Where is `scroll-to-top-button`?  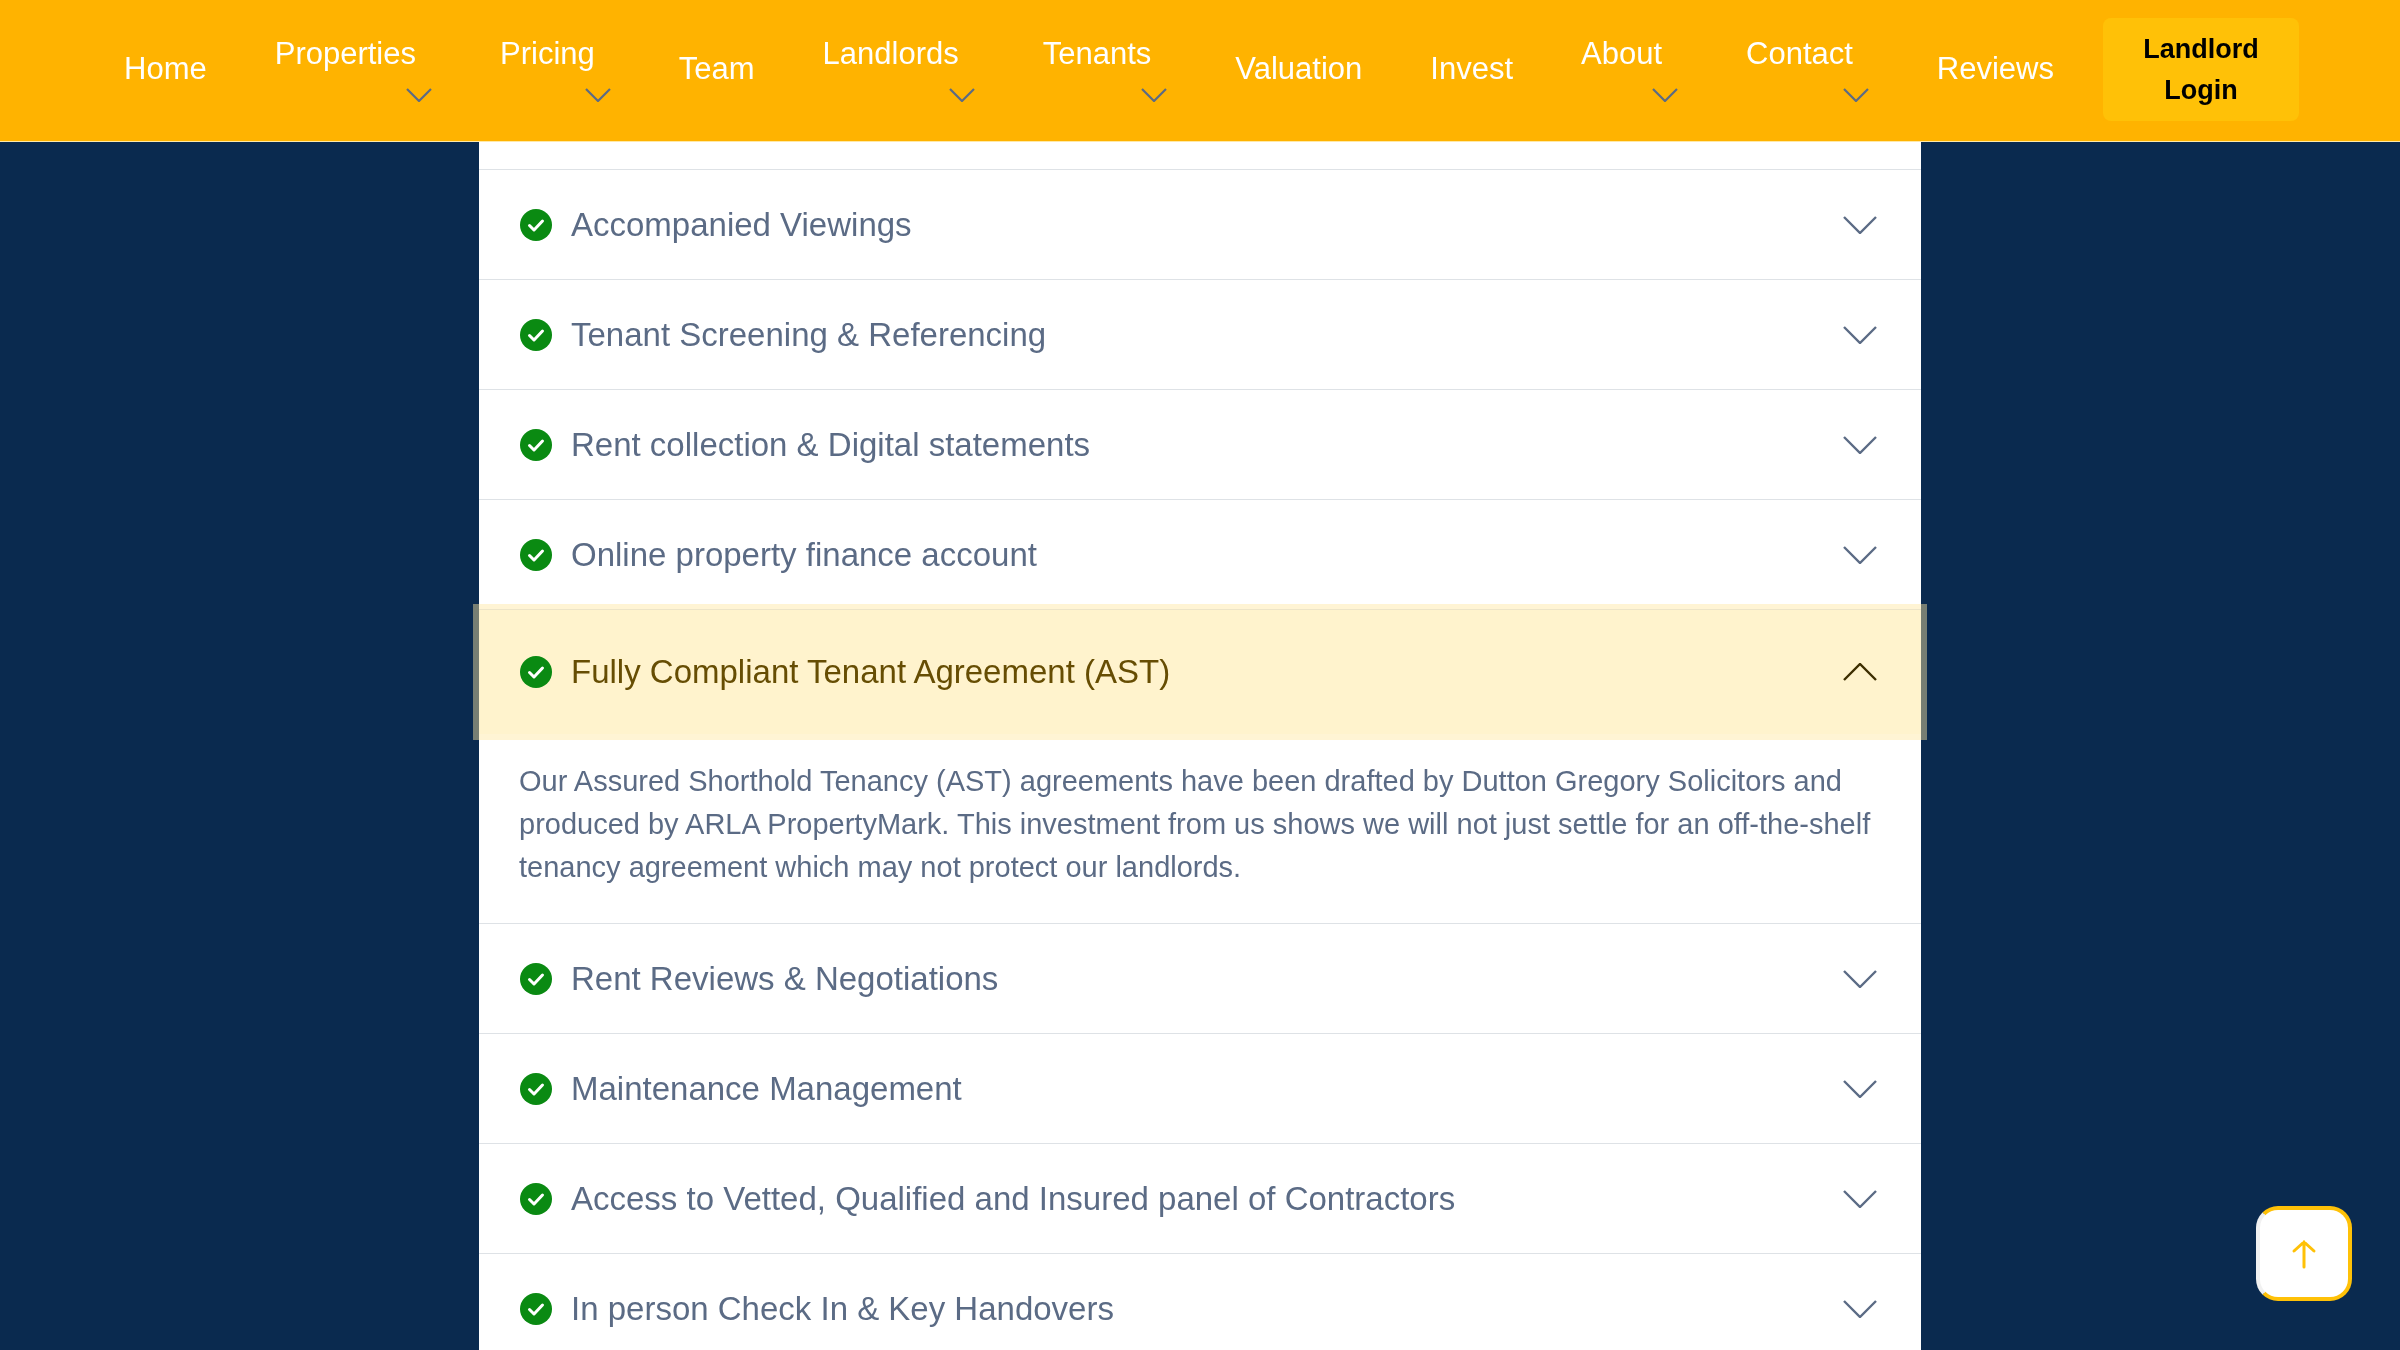 scroll-to-top-button is located at coordinates (2304, 1253).